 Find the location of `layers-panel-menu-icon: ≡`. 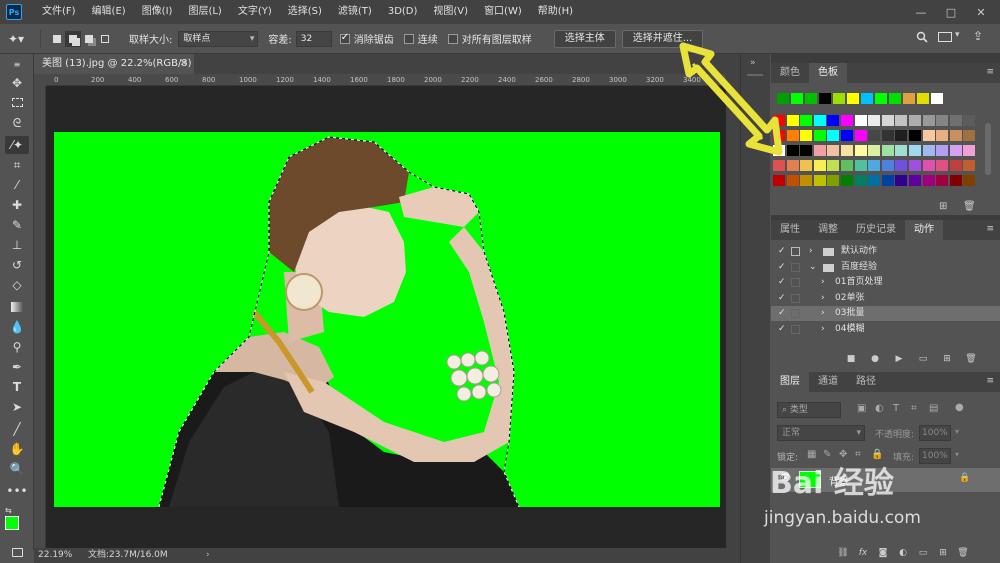

layers-panel-menu-icon: ≡ is located at coordinates (990, 381).